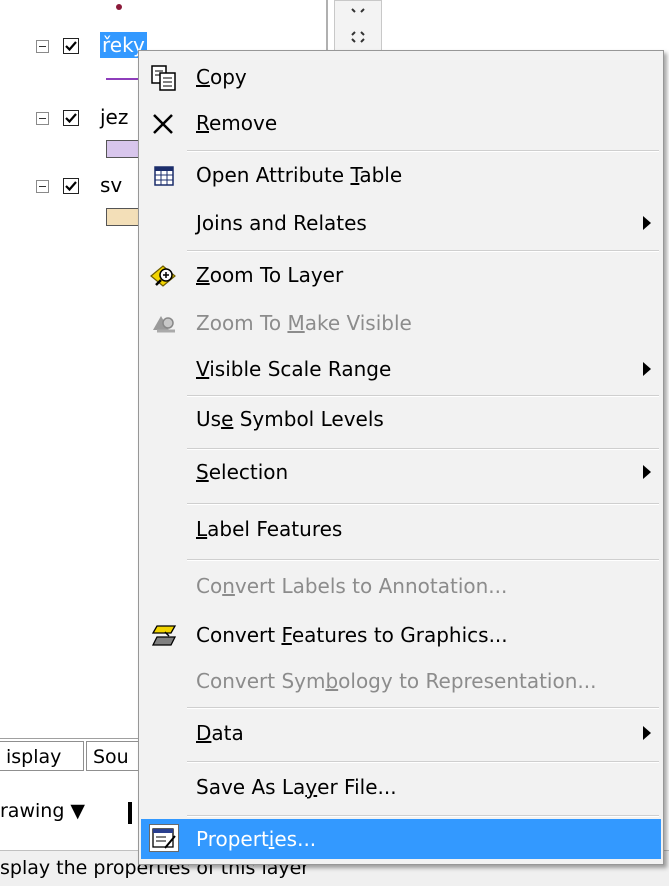 This screenshot has width=669, height=886. What do you see at coordinates (401, 275) in the screenshot?
I see `menu-item-zoom-to-layer: Zoom To Layer` at bounding box center [401, 275].